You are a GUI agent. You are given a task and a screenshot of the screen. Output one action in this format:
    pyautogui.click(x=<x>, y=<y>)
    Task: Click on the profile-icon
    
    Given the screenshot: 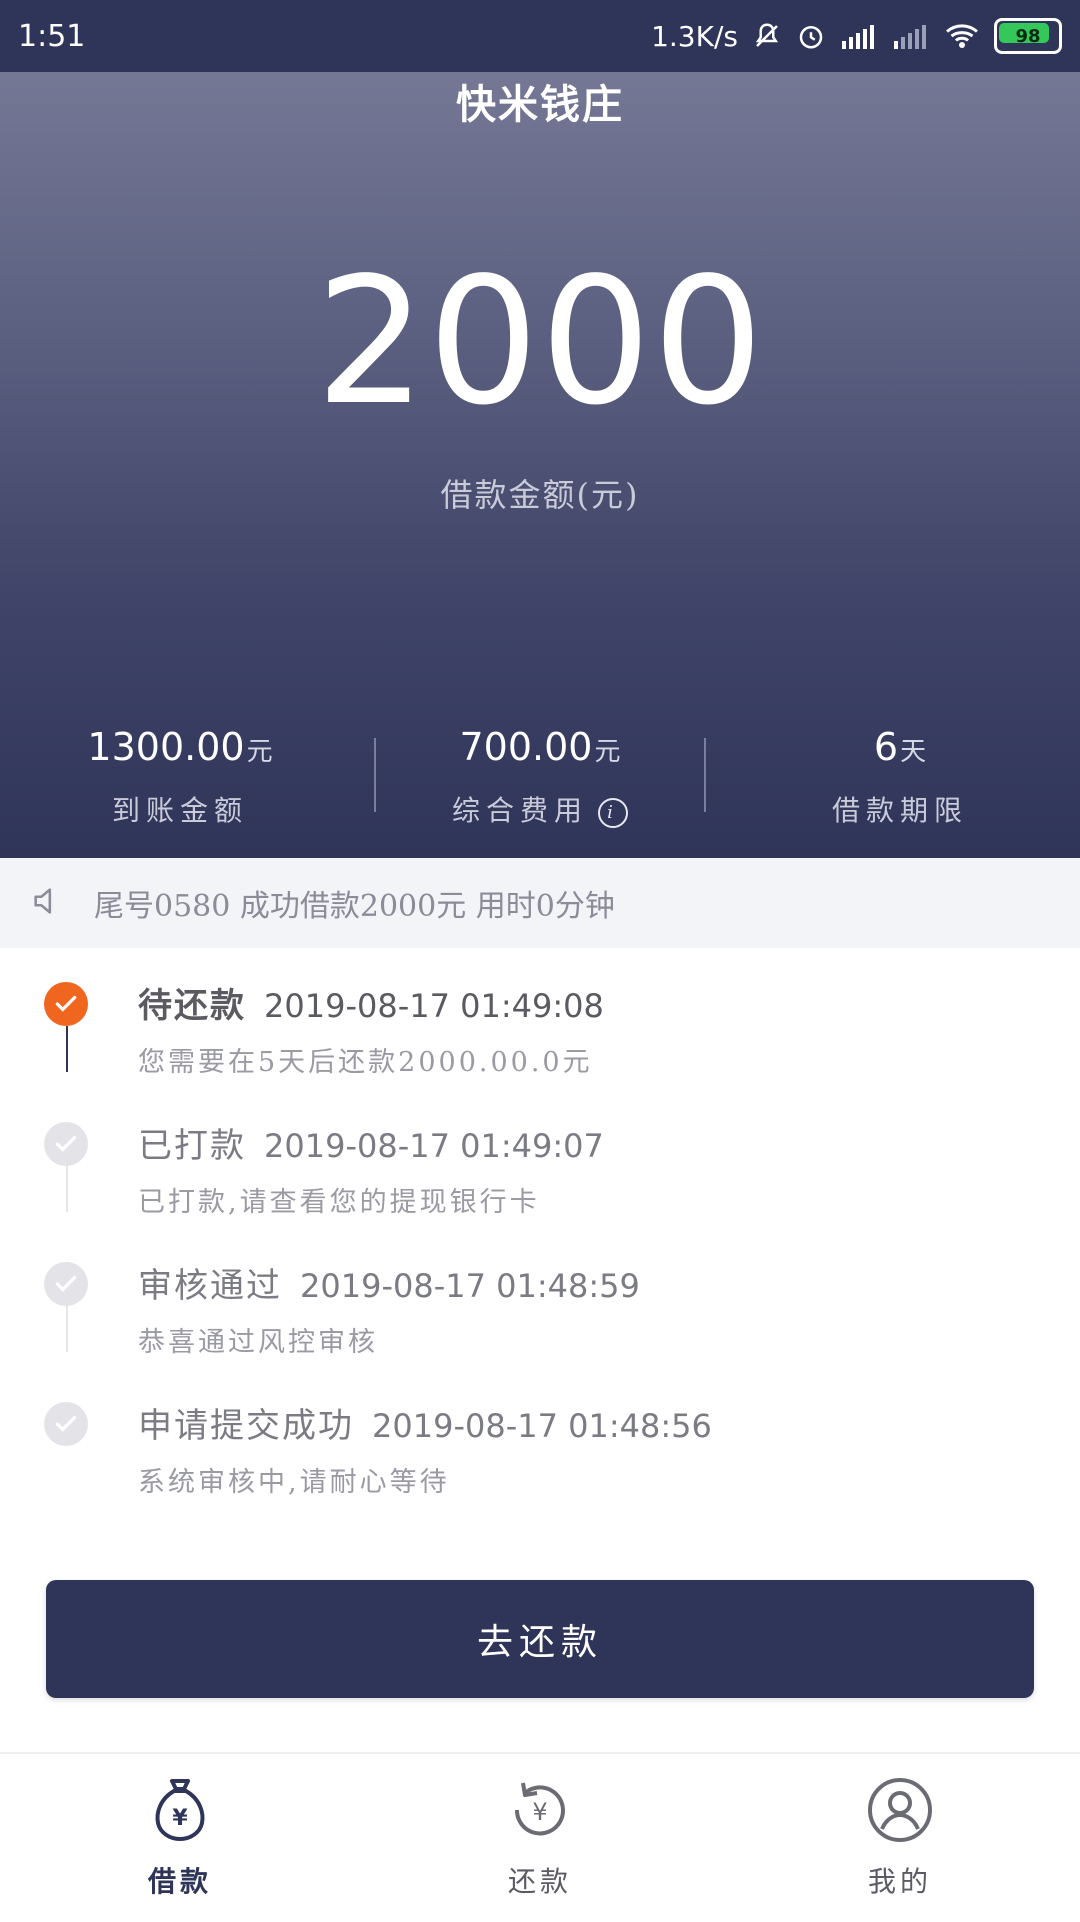 What is the action you would take?
    pyautogui.click(x=900, y=1810)
    